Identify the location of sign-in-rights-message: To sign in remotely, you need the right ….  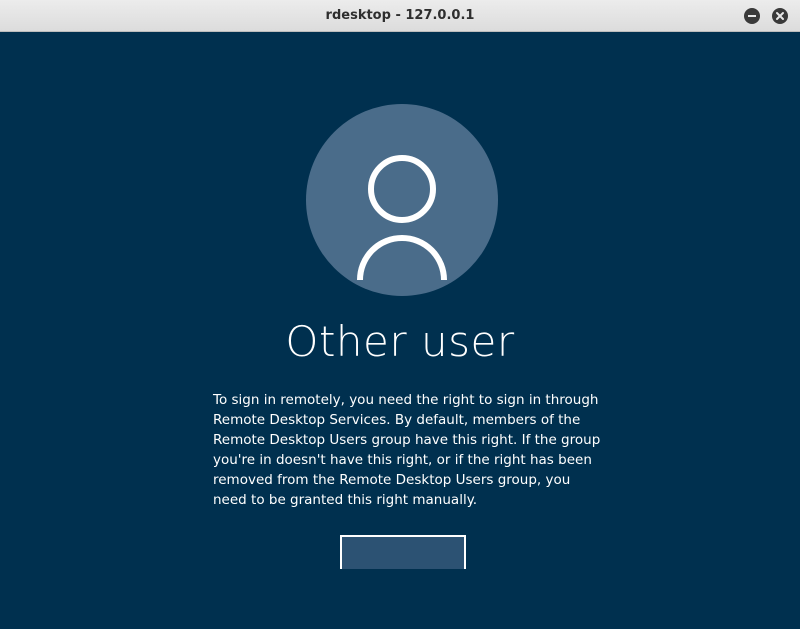
(407, 450).